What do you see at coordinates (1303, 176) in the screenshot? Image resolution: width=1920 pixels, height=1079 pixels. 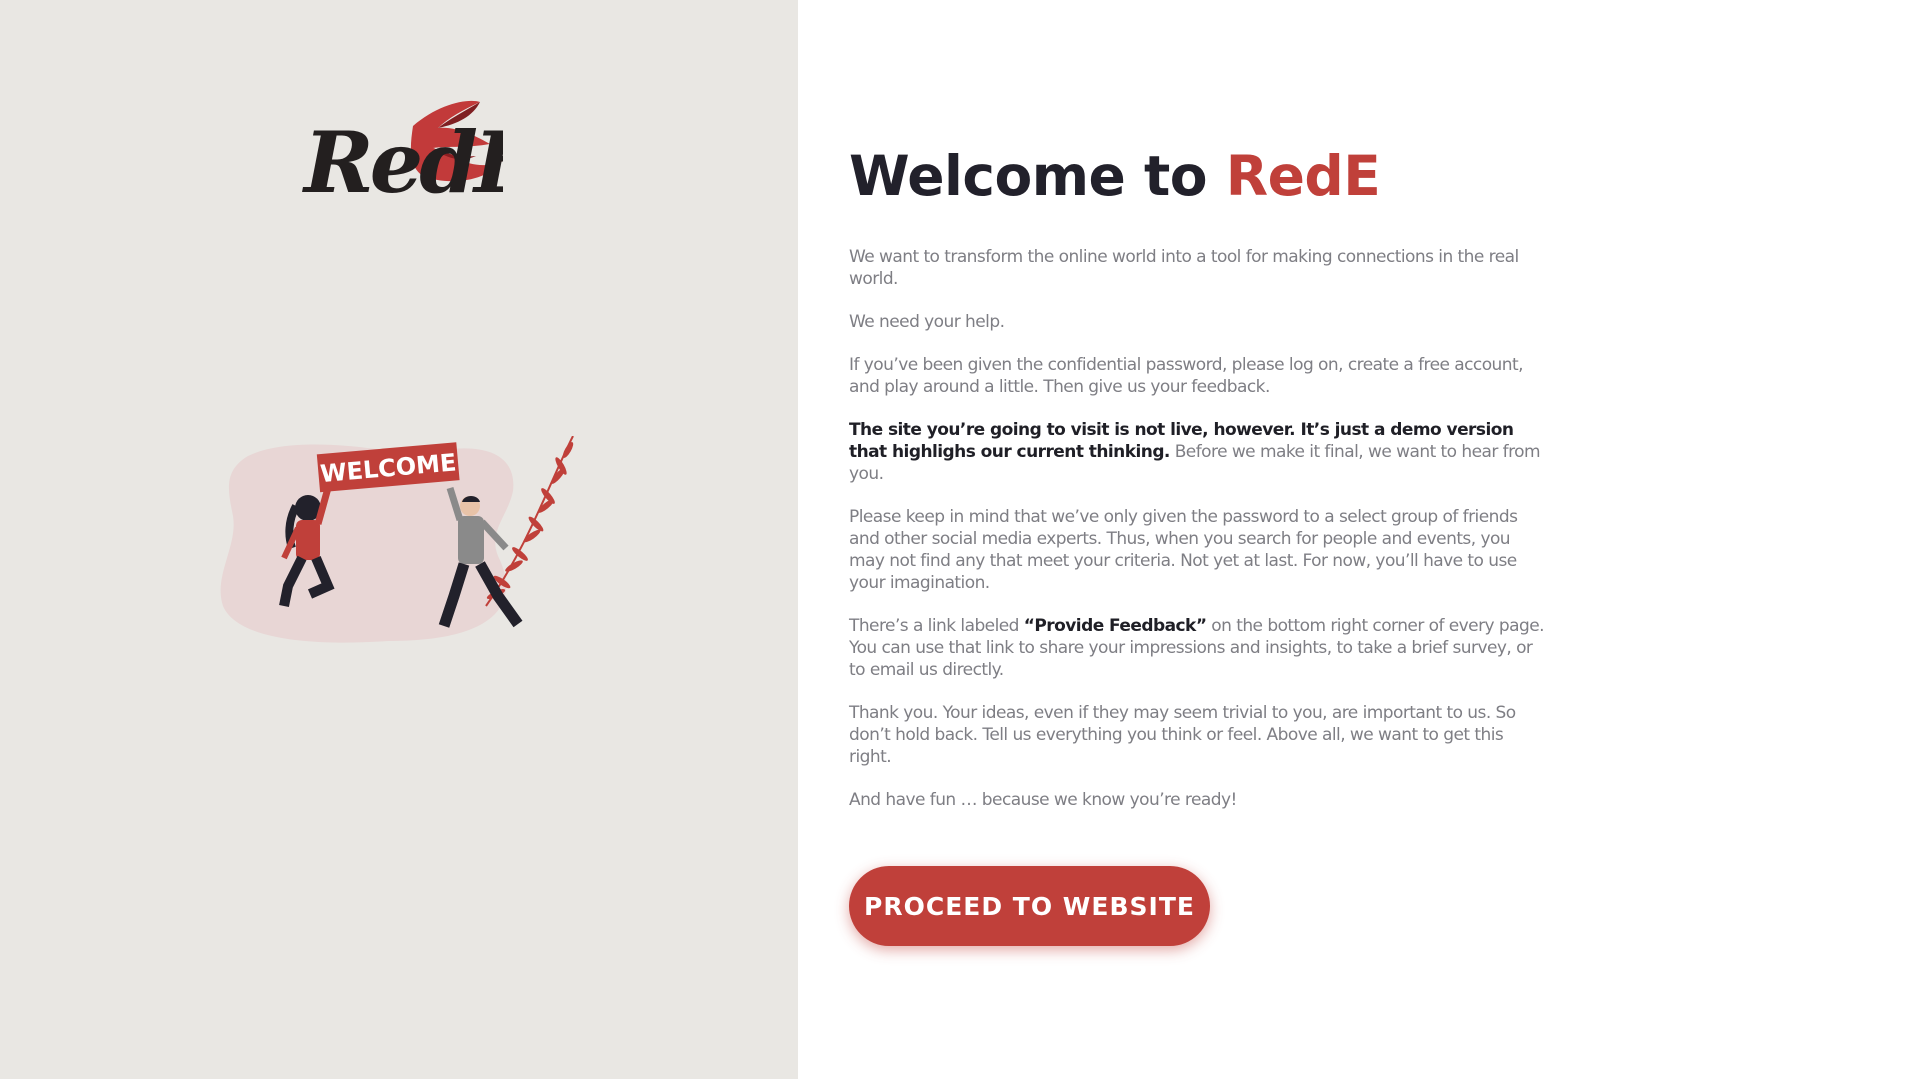 I see `title-brand: RedE` at bounding box center [1303, 176].